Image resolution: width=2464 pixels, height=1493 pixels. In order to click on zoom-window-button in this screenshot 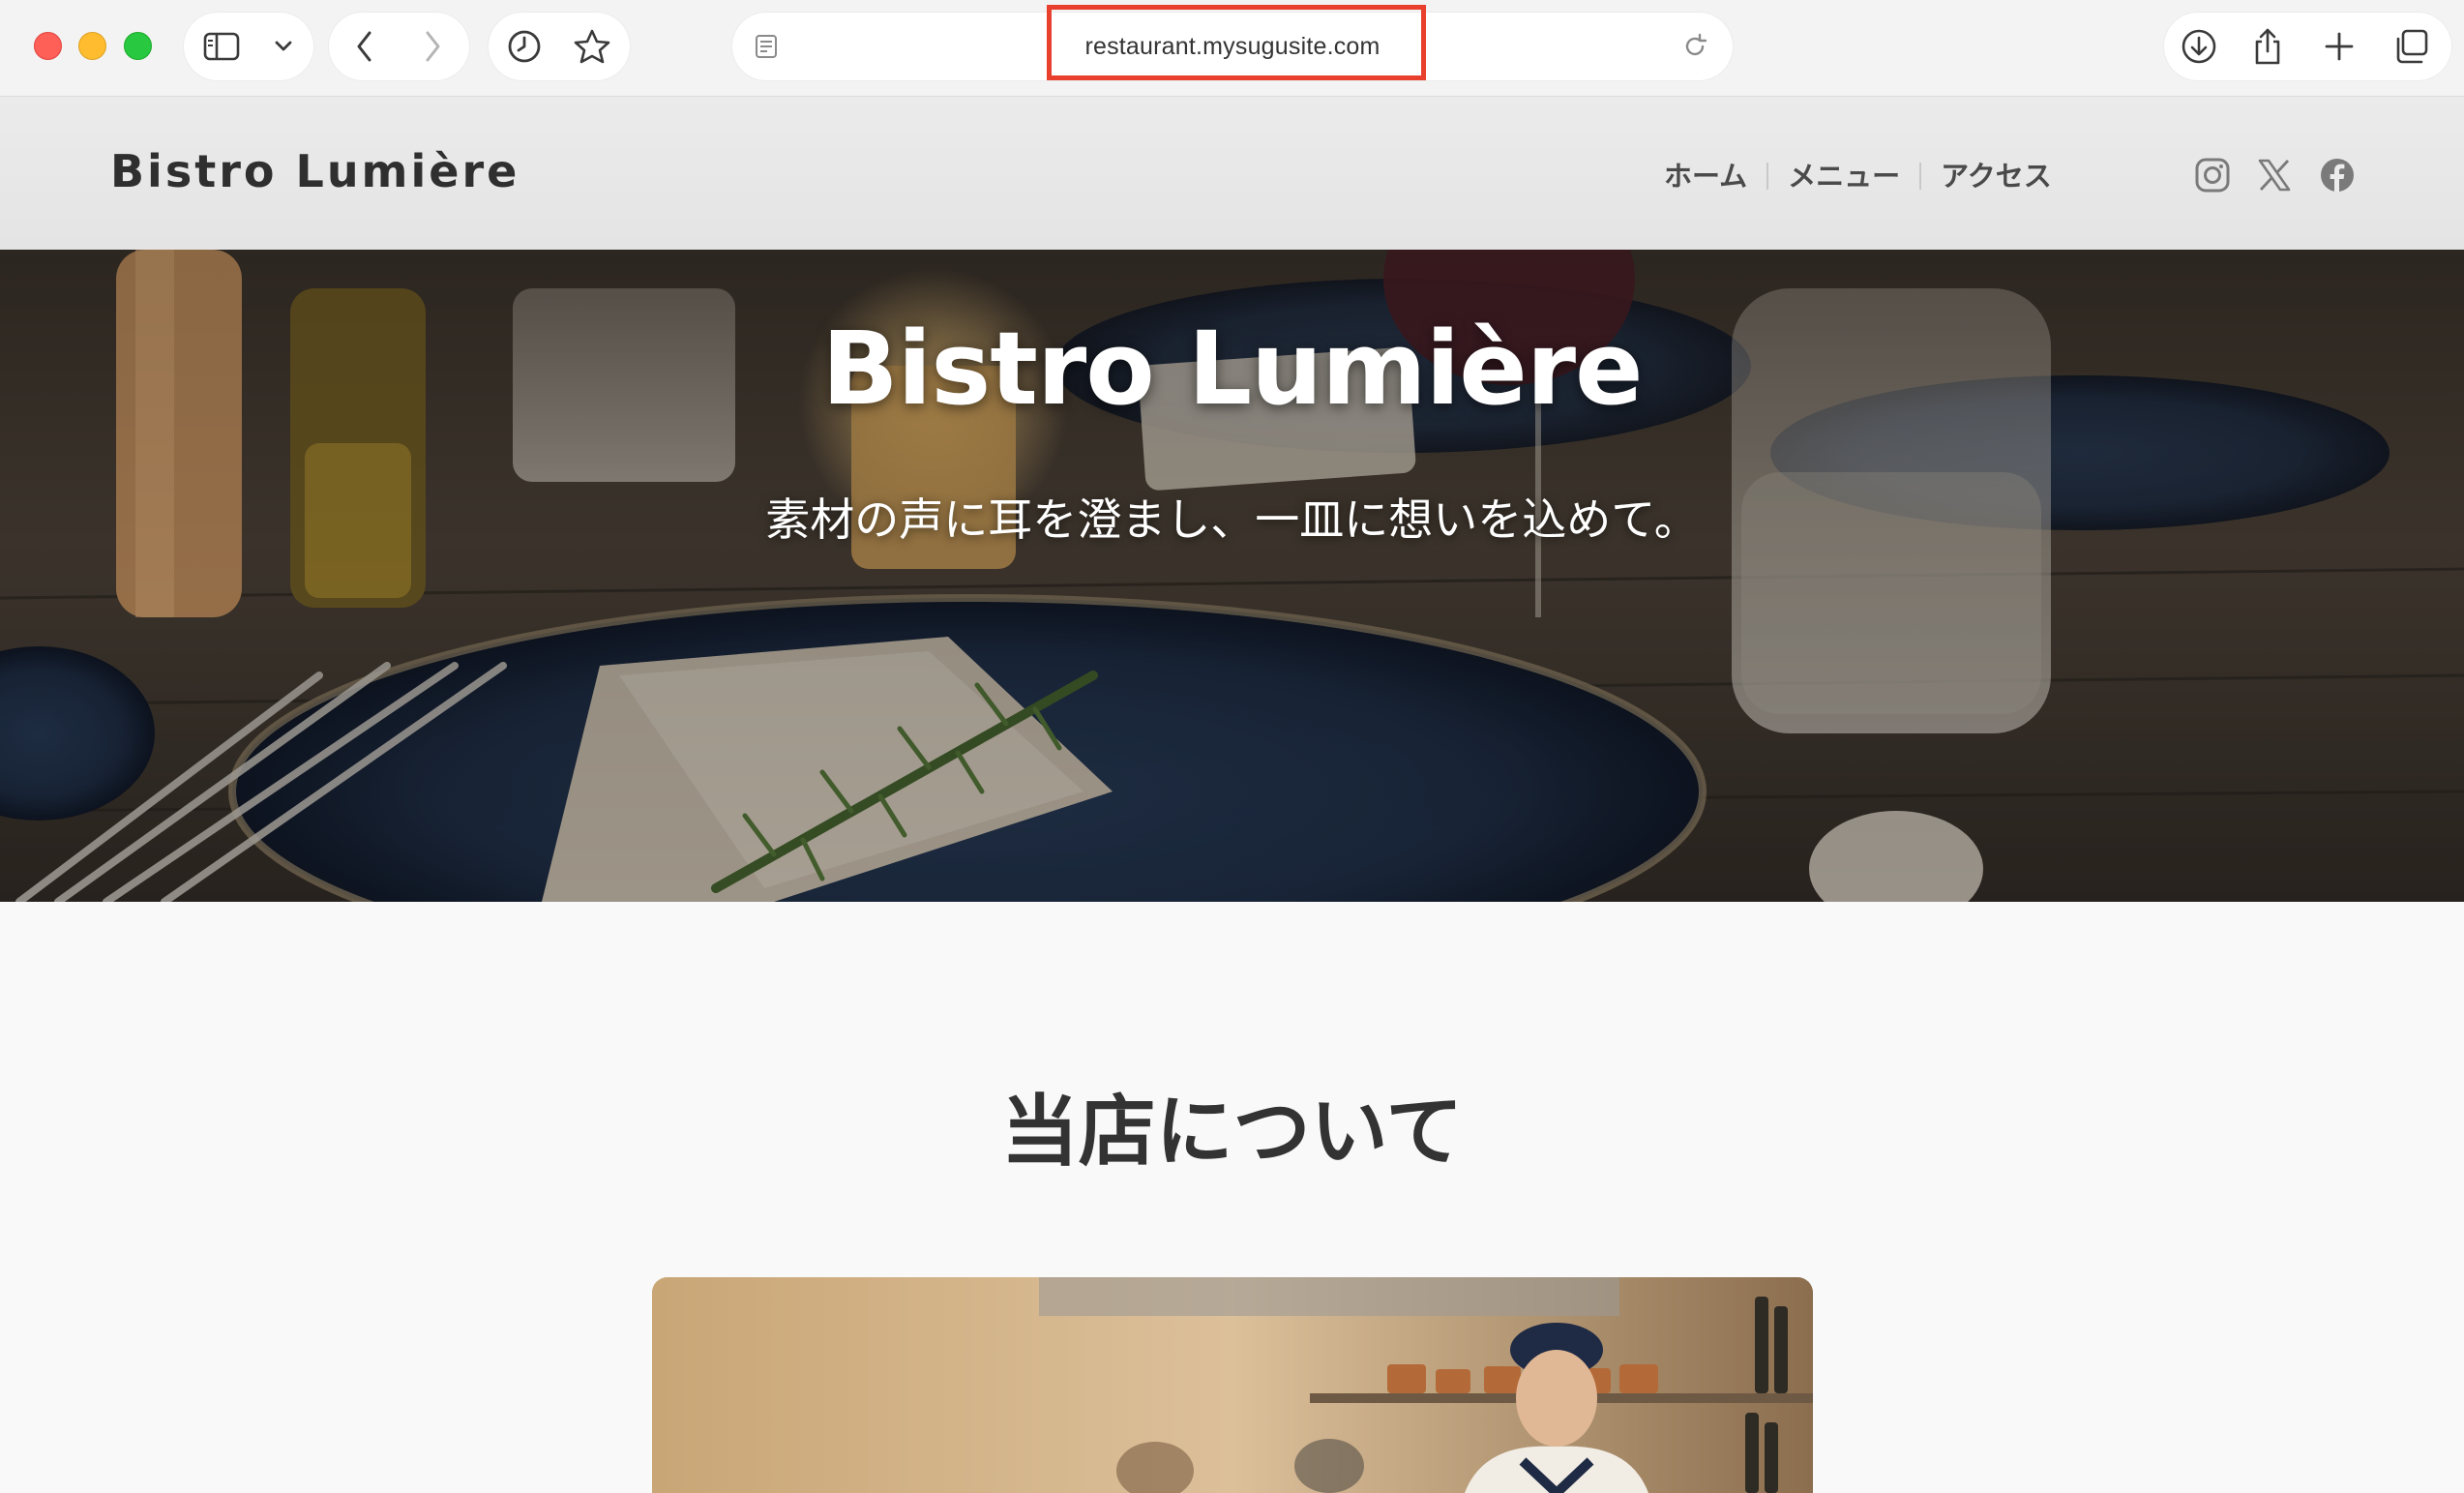, I will do `click(138, 46)`.